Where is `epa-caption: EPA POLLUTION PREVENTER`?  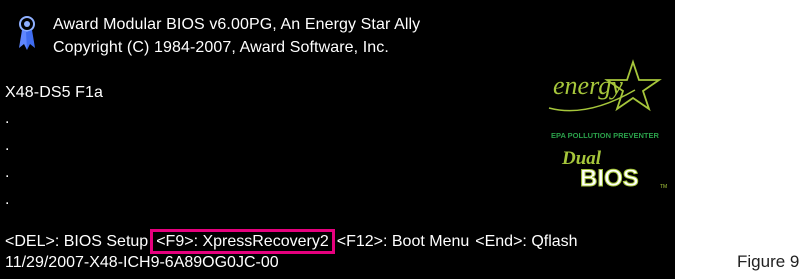
epa-caption: EPA POLLUTION PREVENTER is located at coordinates (605, 135).